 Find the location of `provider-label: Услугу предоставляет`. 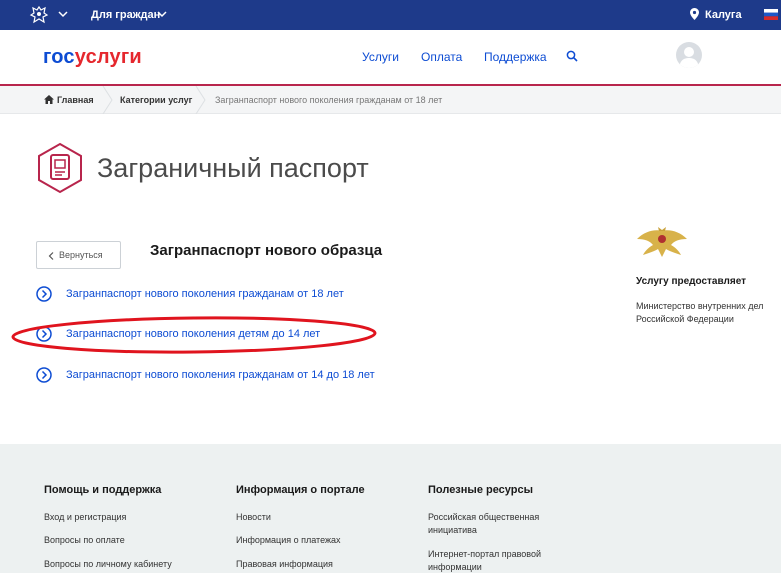

provider-label: Услугу предоставляет is located at coordinates (691, 281).